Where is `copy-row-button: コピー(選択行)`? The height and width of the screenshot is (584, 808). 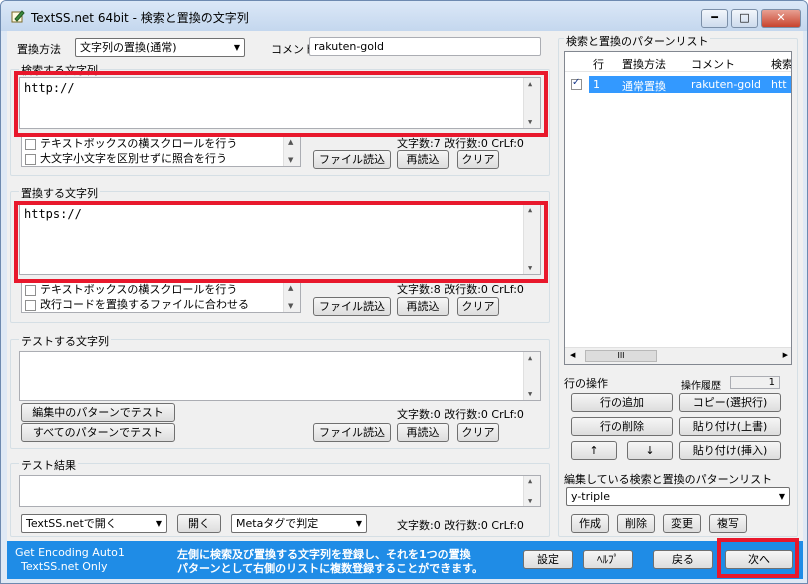
copy-row-button: コピー(選択行) is located at coordinates (730, 402).